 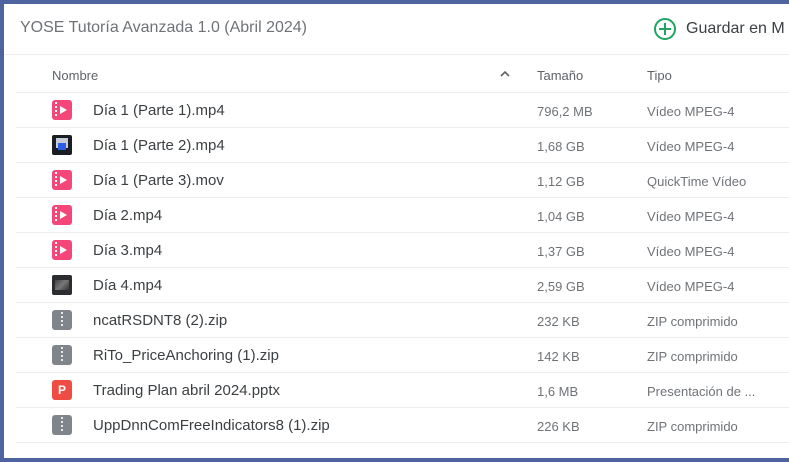 I want to click on file-size: 1,6 MB, so click(x=558, y=391).